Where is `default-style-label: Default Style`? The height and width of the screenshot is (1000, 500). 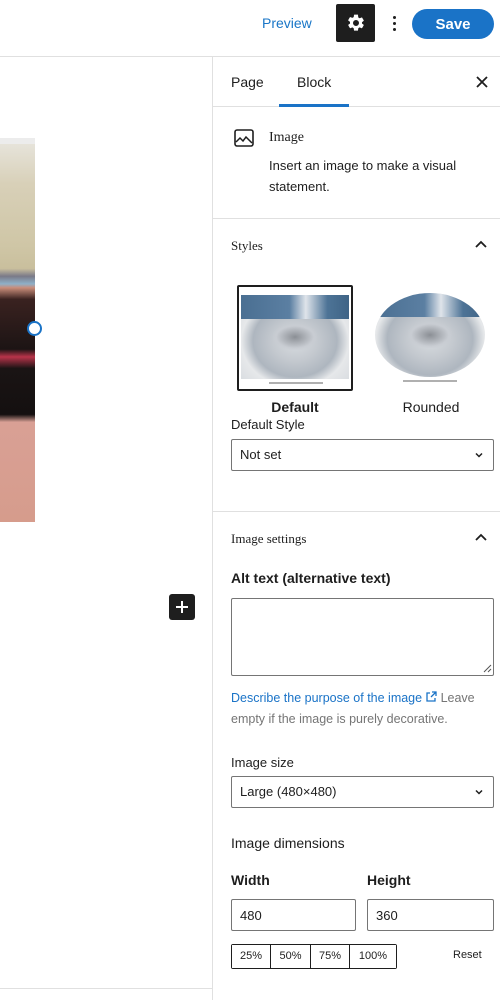 default-style-label: Default Style is located at coordinates (268, 424).